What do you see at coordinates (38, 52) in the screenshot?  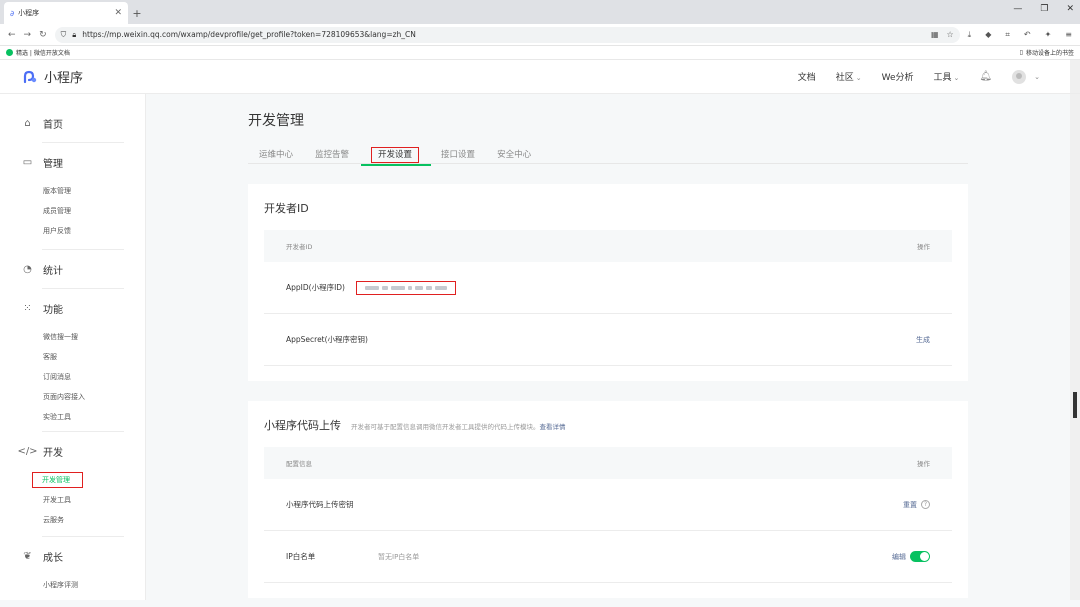 I see `bookmark-item: 精选 | 微信开放文档` at bounding box center [38, 52].